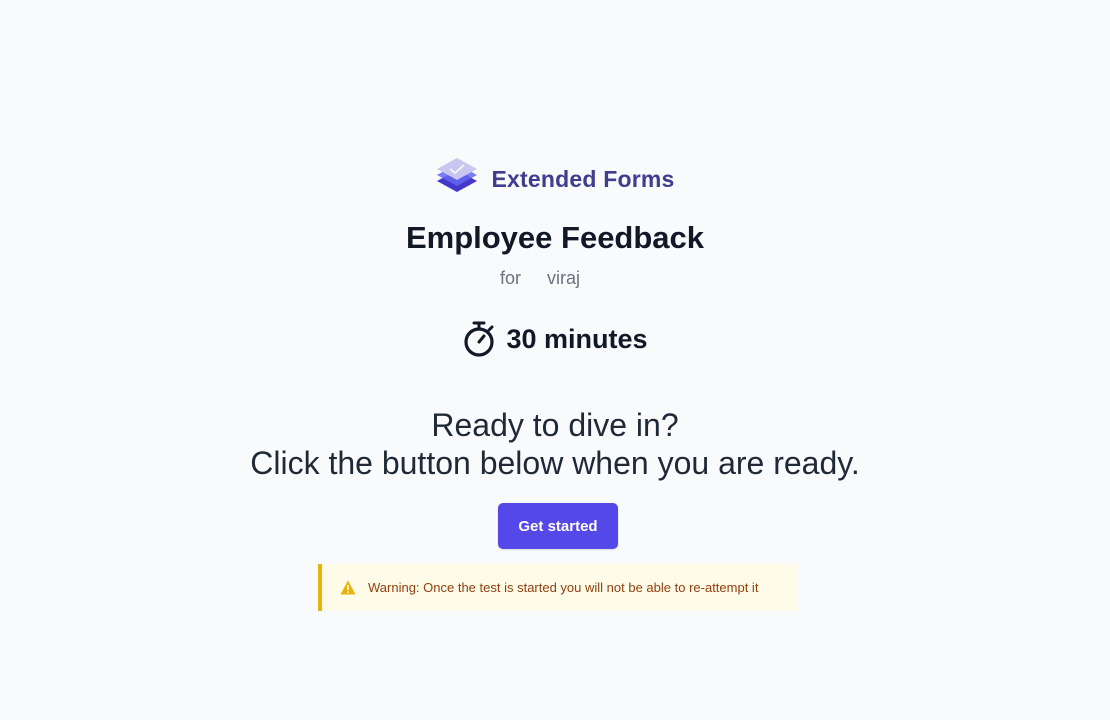 The image size is (1110, 720). Describe the element at coordinates (510, 278) in the screenshot. I see `for-label: for` at that location.